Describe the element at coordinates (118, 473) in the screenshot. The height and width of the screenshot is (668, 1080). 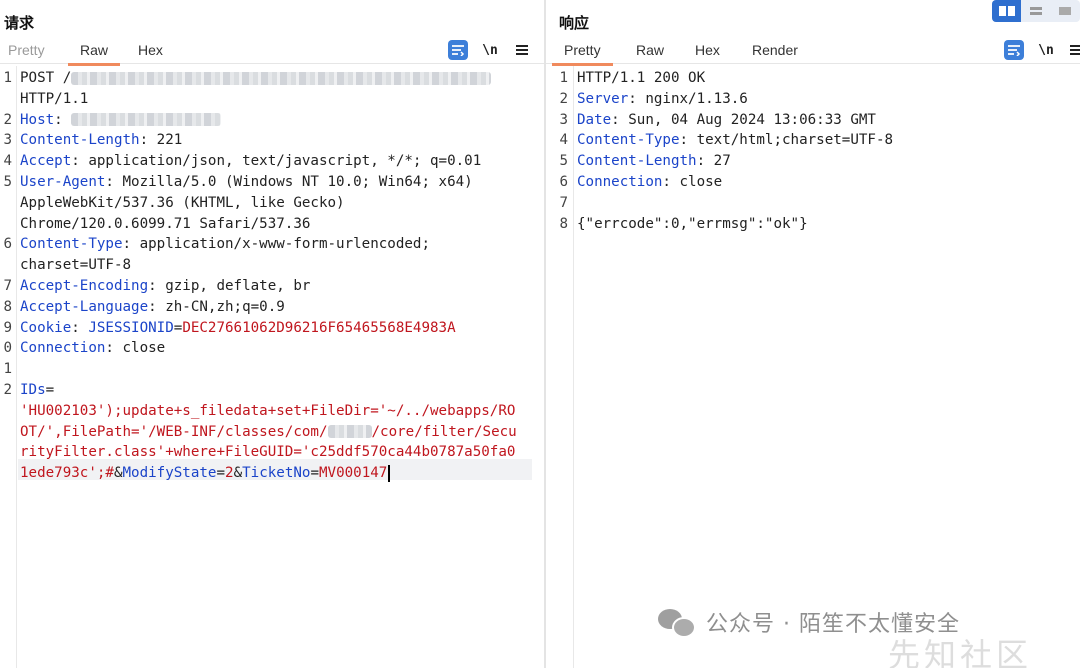
I see `code-text: &` at that location.